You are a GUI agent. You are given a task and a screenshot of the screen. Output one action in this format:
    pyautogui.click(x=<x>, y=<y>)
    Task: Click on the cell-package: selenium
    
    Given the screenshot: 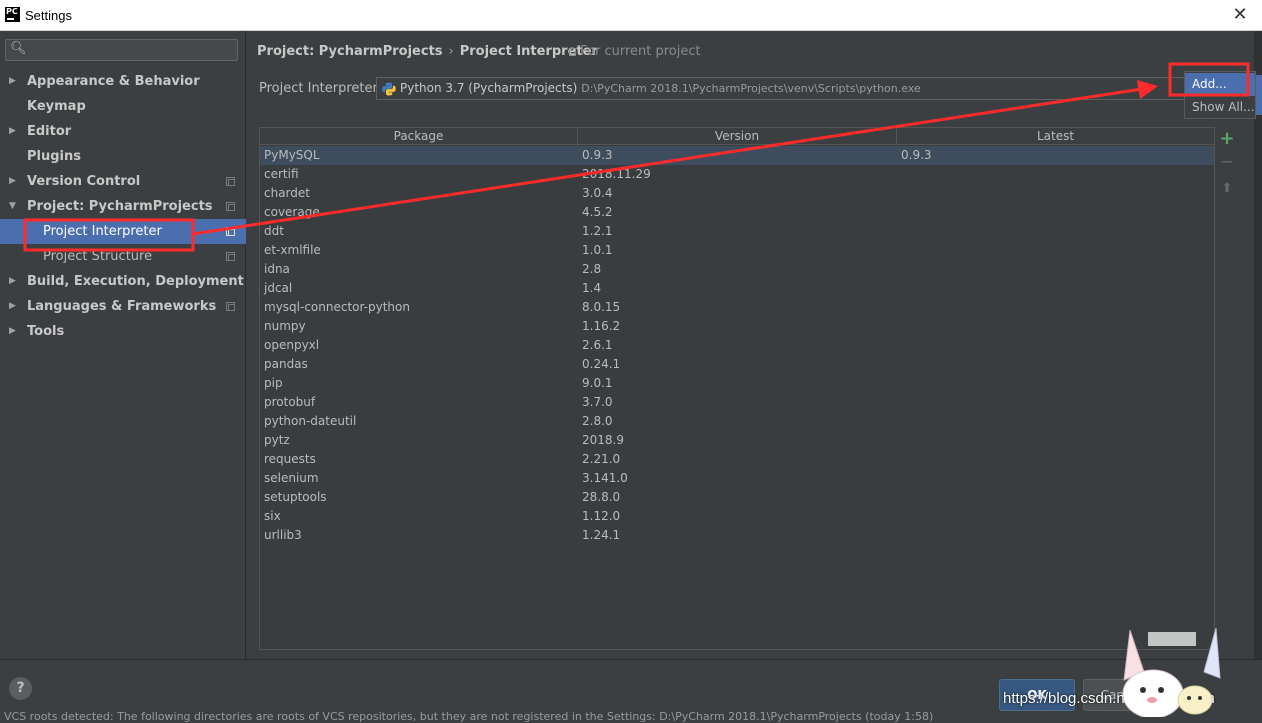 What is the action you would take?
    pyautogui.click(x=291, y=478)
    